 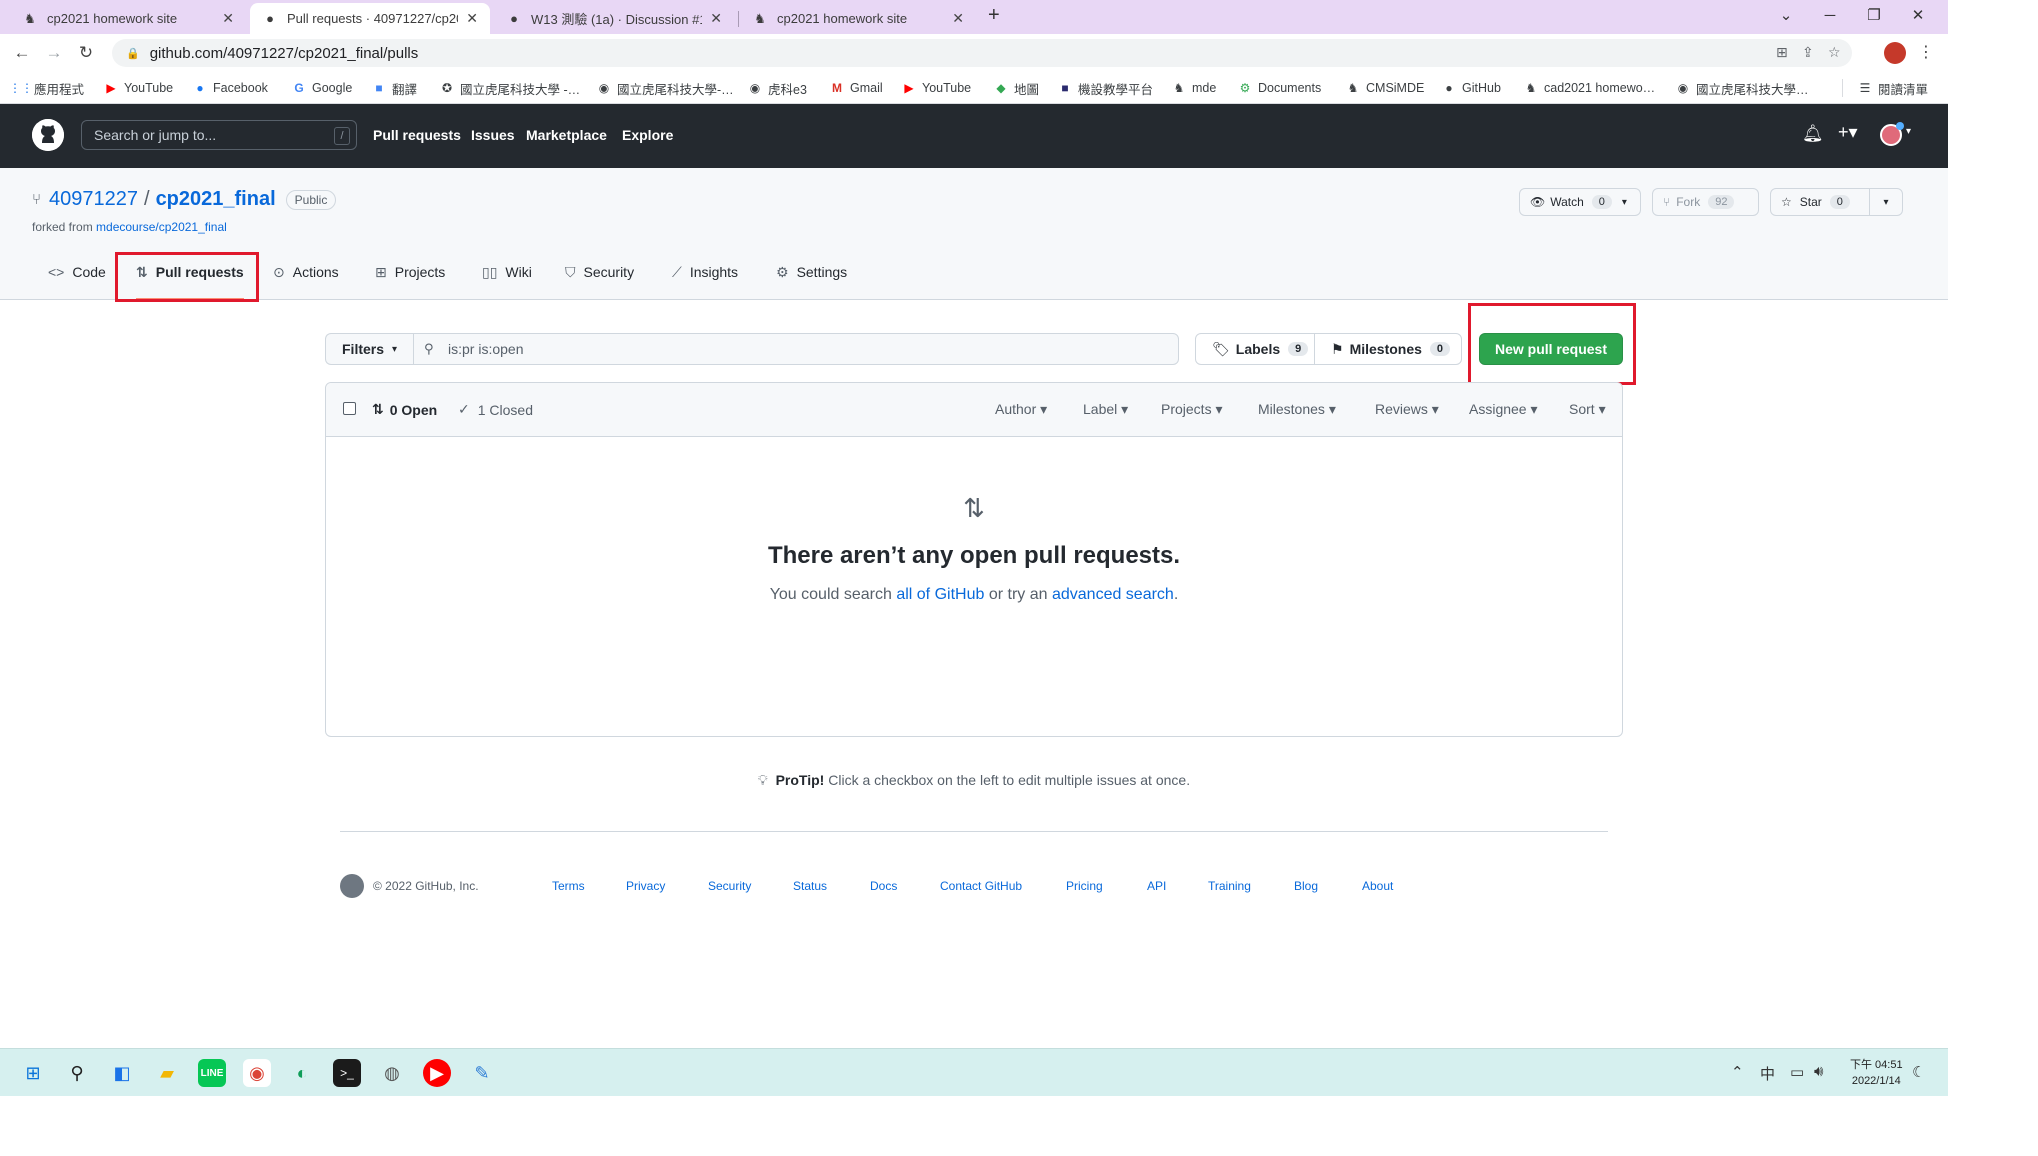 I want to click on bookmark-teaching-platform: ■ 機設教學平台, so click(x=1105, y=88).